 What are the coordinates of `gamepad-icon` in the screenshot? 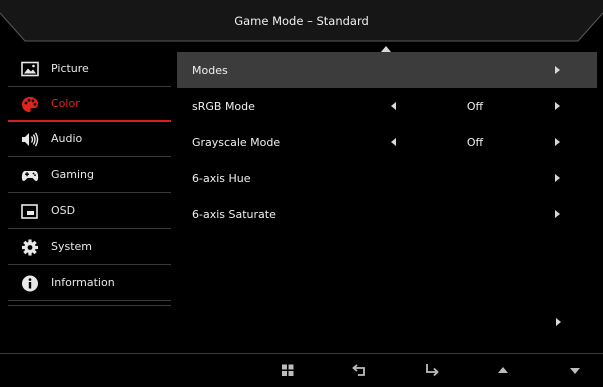 It's located at (30, 176).